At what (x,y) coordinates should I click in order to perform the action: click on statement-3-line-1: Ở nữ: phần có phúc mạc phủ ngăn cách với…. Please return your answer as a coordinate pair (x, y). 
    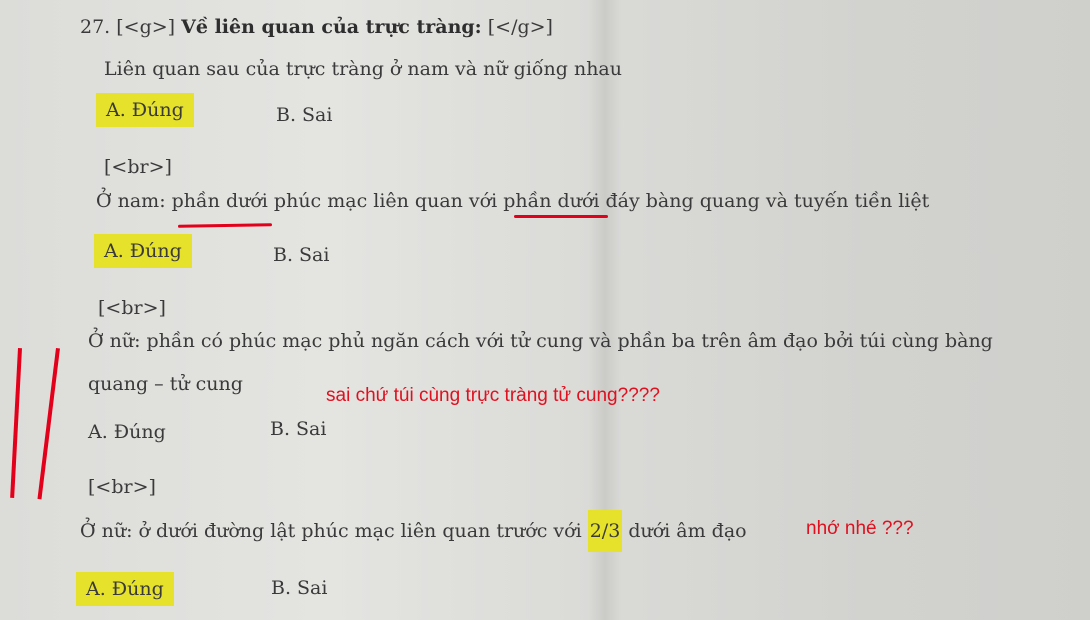
    Looking at the image, I should click on (540, 341).